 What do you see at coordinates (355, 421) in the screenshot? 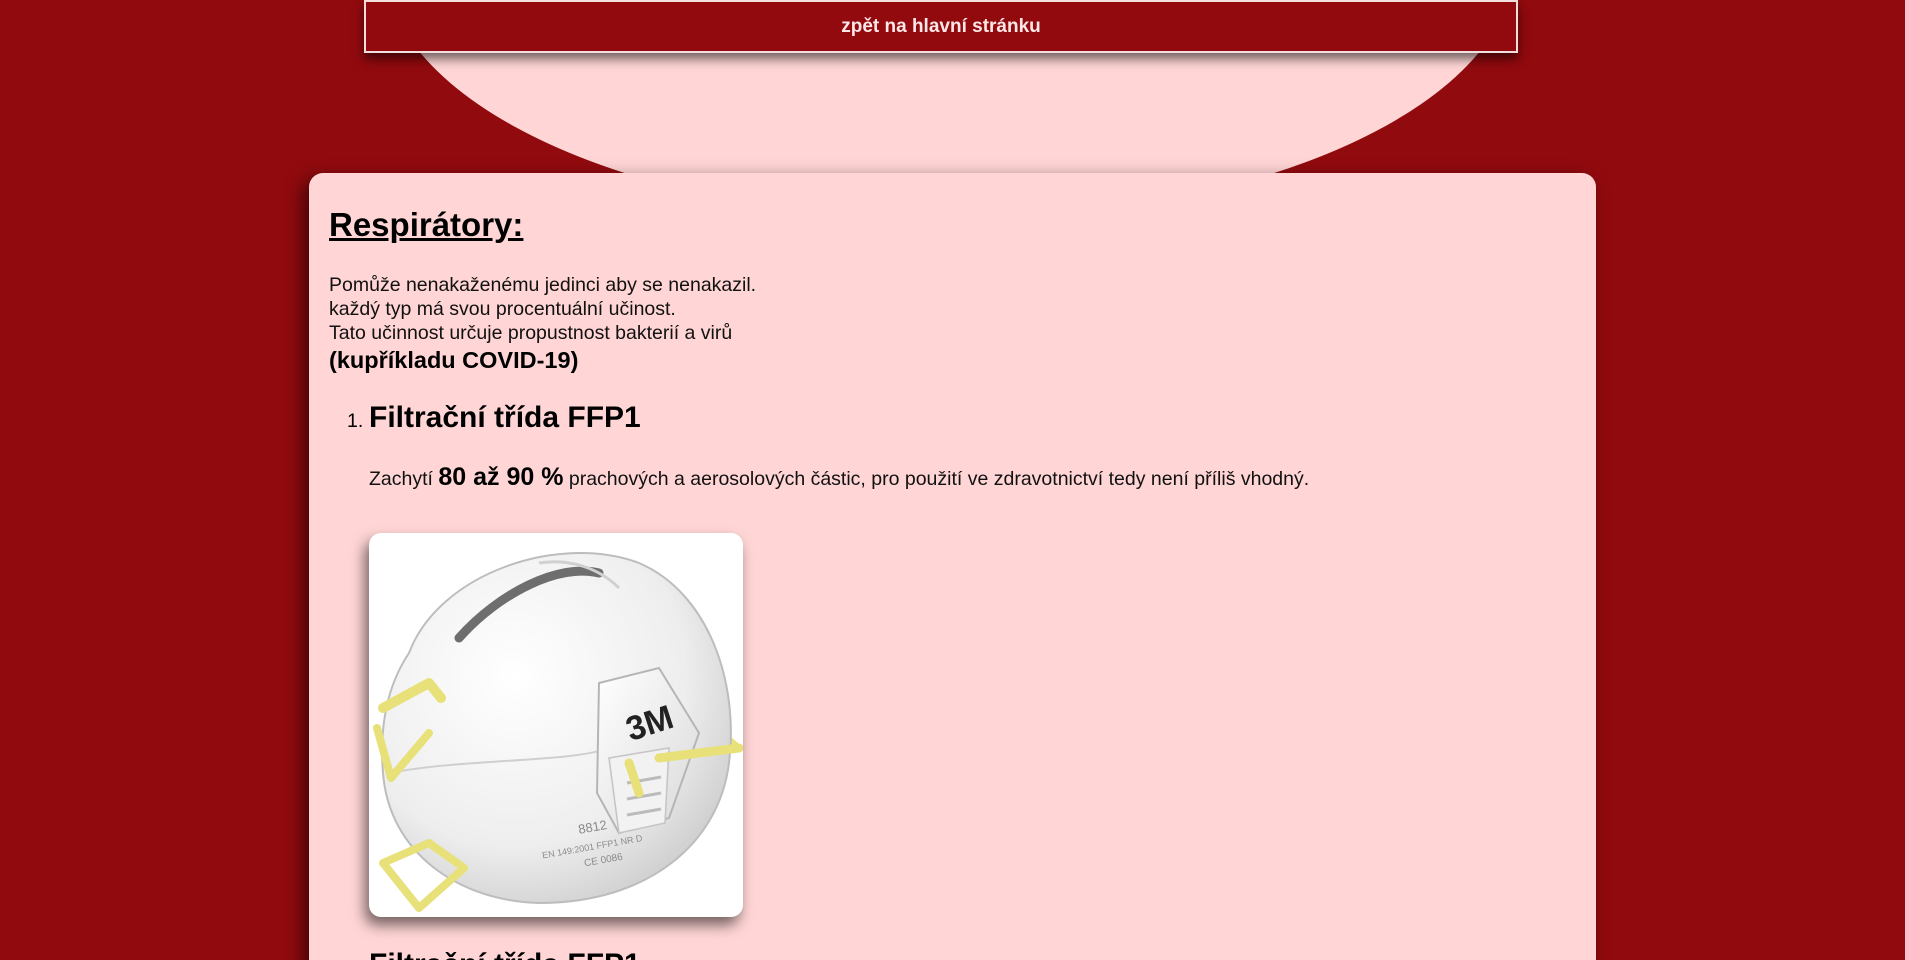
I see `list-item-number: 1.` at bounding box center [355, 421].